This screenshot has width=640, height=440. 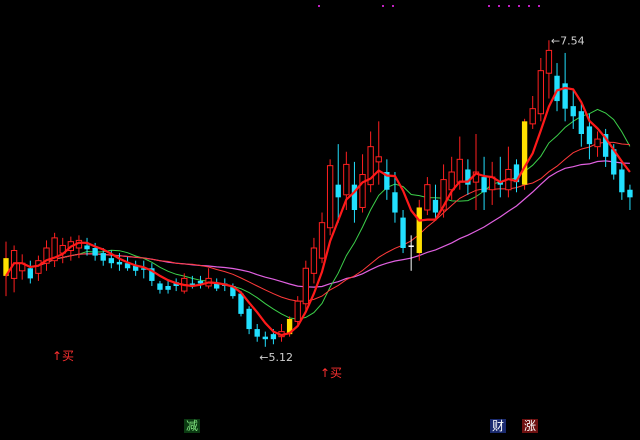 I want to click on high-price-label: ←7.54, so click(x=568, y=40).